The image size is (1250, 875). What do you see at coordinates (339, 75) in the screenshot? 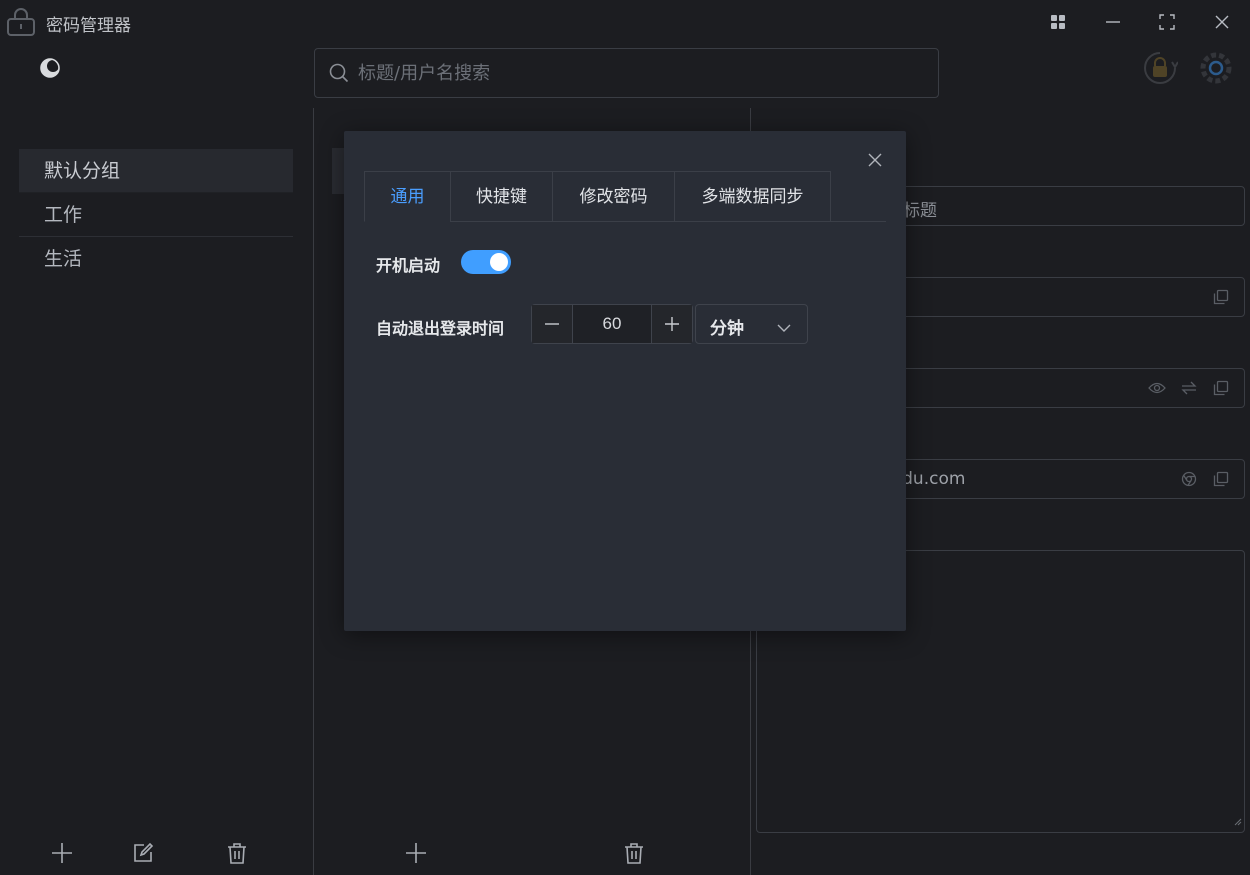
I see `search-icon` at bounding box center [339, 75].